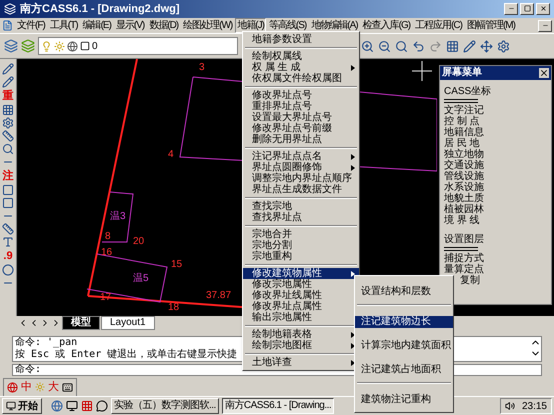  Describe the element at coordinates (464, 154) in the screenshot. I see `screen-menu-item: 独立地物` at that location.